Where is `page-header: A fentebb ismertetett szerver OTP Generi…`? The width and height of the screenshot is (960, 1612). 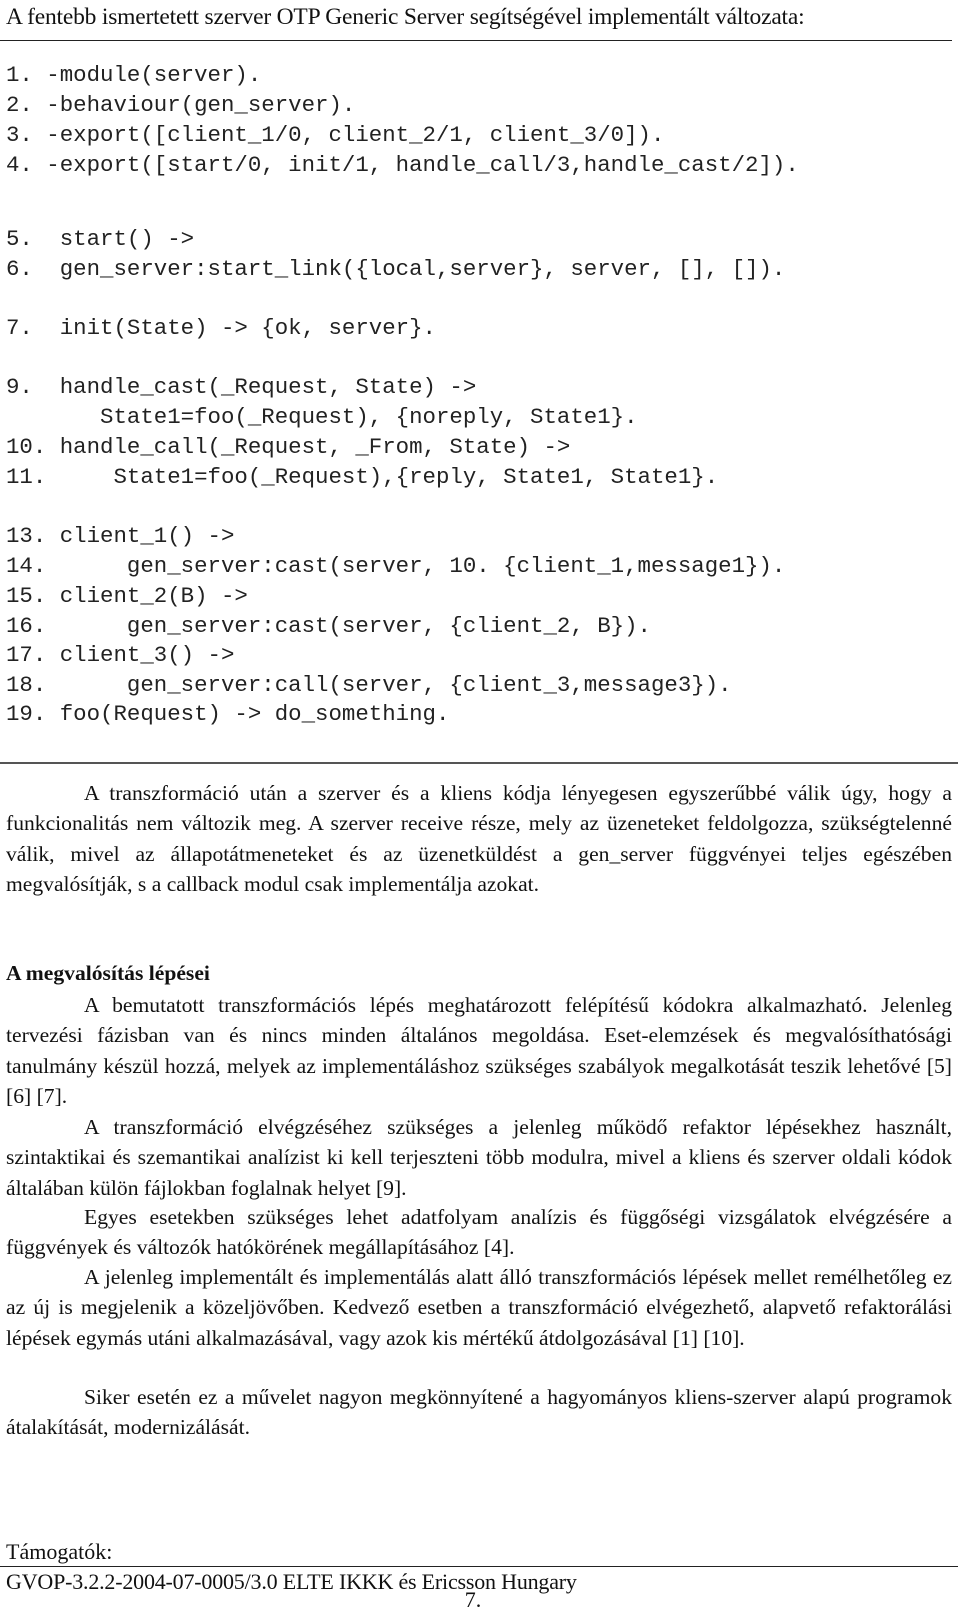
page-header: A fentebb ismertetett szerver OTP Generi… is located at coordinates (476, 20).